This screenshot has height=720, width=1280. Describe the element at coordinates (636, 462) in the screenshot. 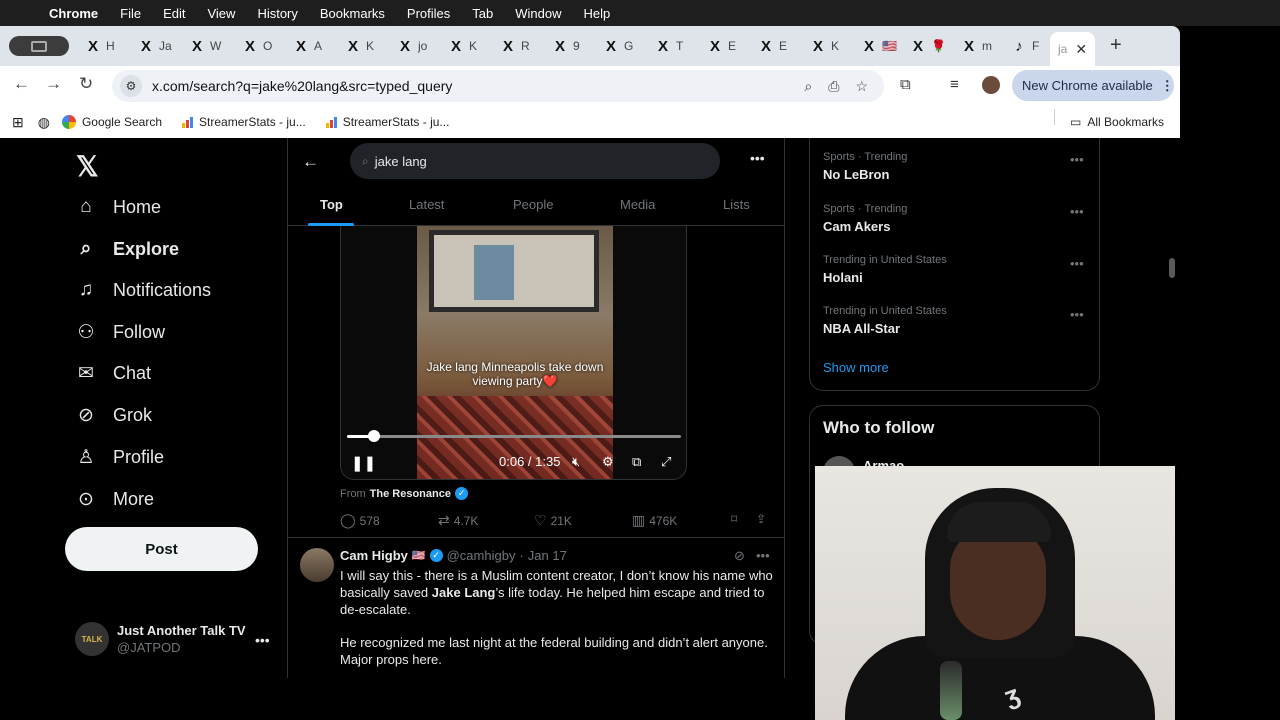

I see `picture-in-picture-icon: ⧉` at that location.